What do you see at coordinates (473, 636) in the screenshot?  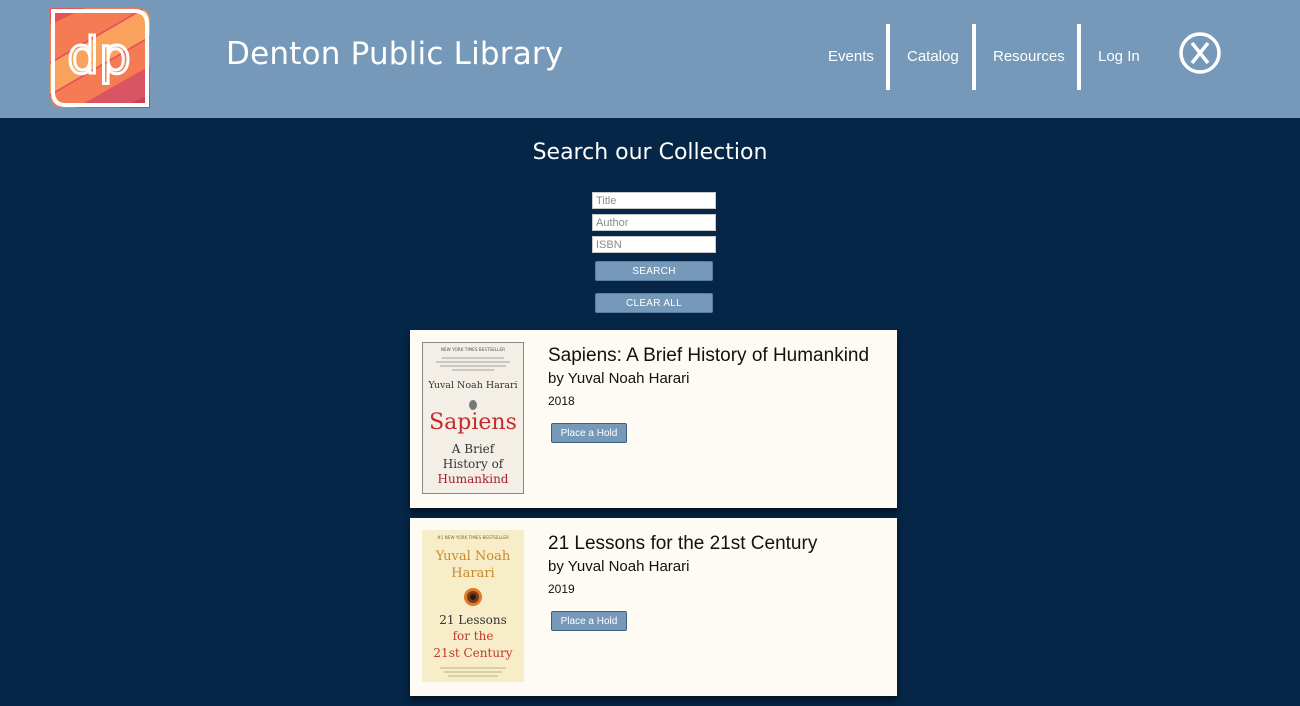 I see `svg-text: for the` at bounding box center [473, 636].